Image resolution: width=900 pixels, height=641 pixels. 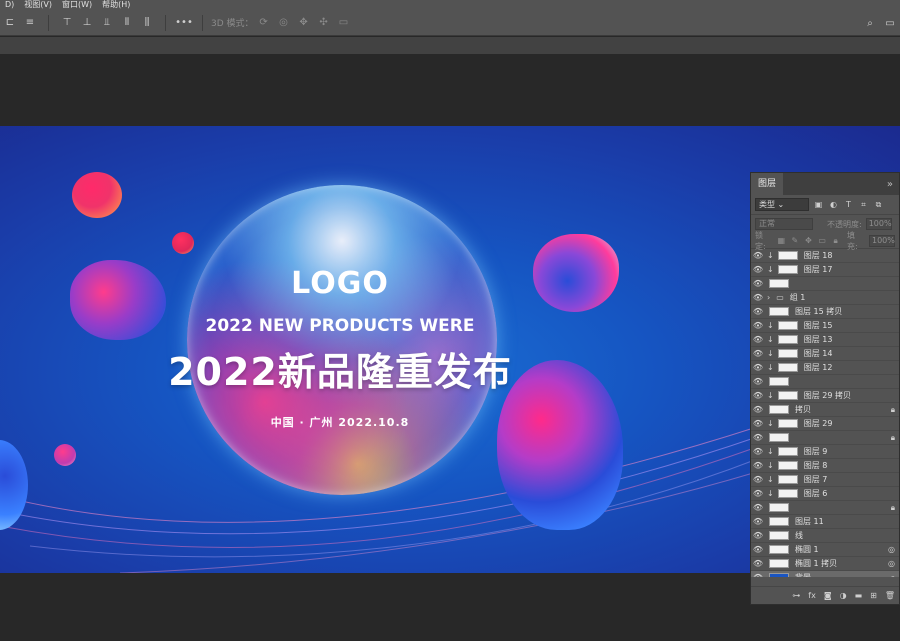 What do you see at coordinates (825, 536) in the screenshot?
I see `layer-row: 👁︎ 线` at bounding box center [825, 536].